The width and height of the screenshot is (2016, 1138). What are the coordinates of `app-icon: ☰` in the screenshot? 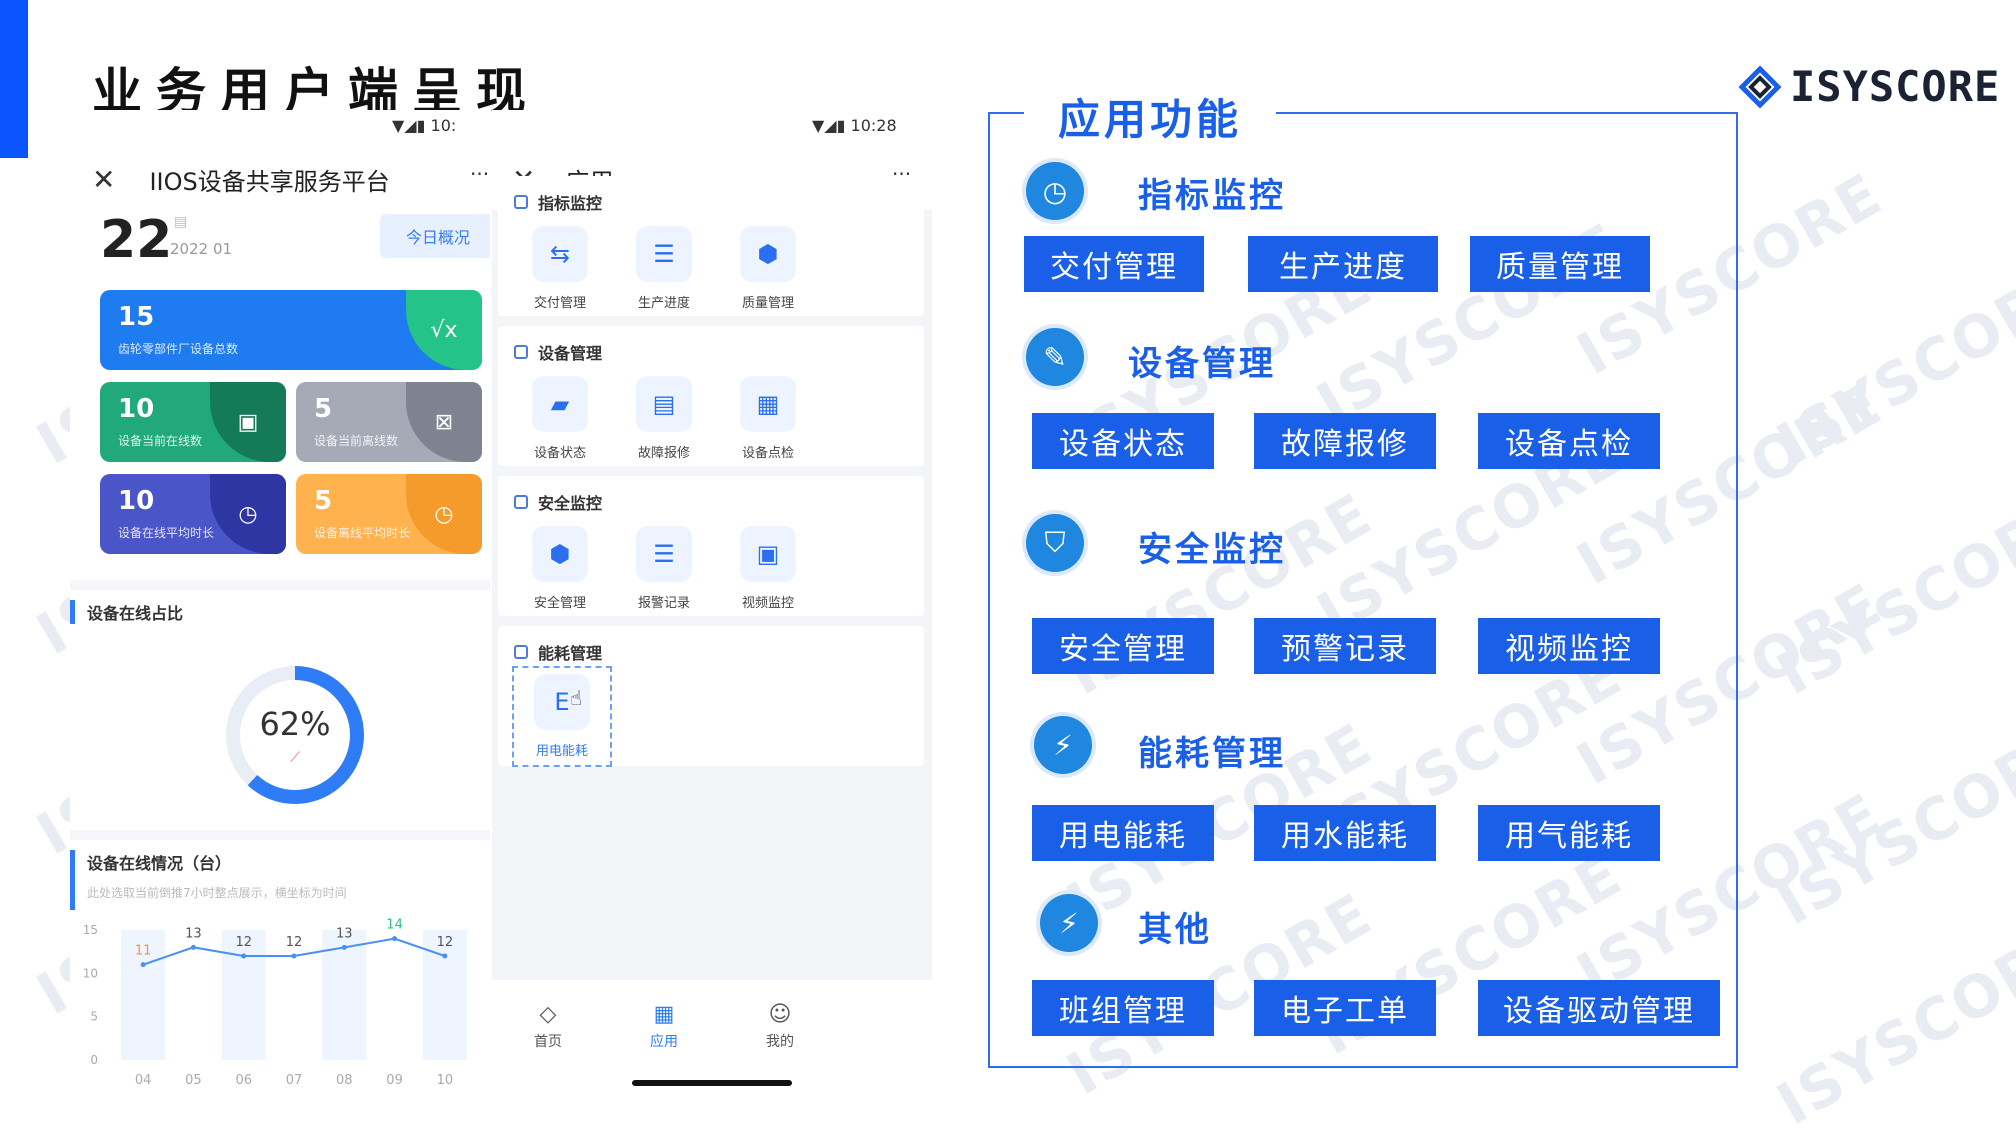 It's located at (664, 554).